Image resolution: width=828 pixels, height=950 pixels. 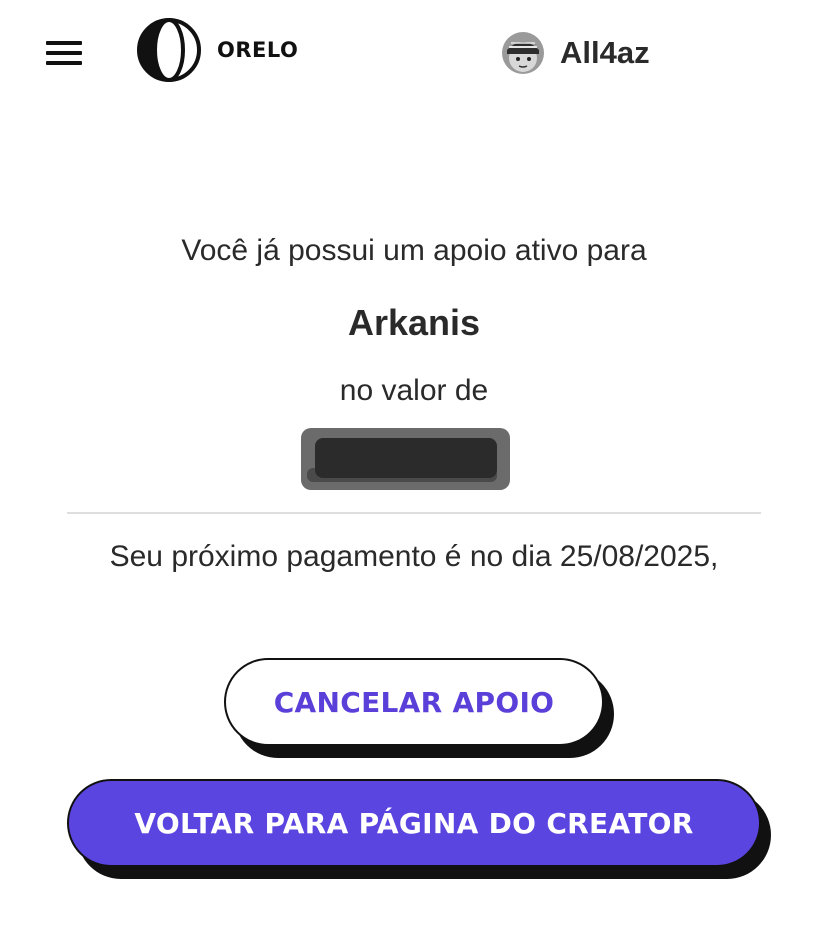 I want to click on support-intro-text: Você já possui um apoio ativo para, so click(x=414, y=250).